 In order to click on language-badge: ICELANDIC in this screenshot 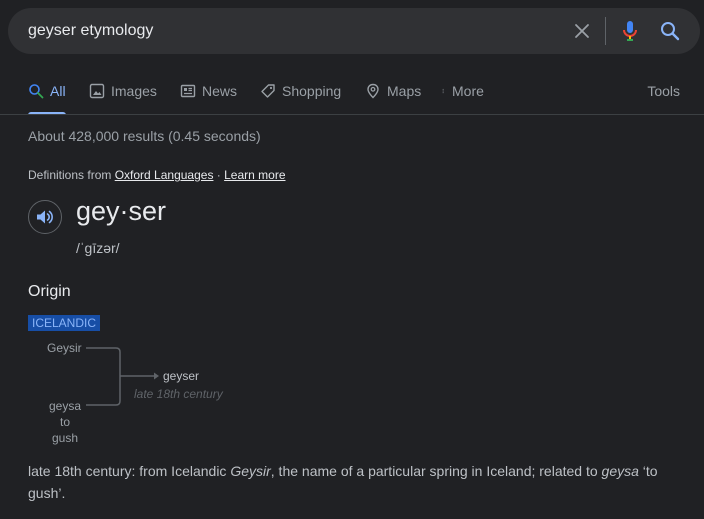, I will do `click(64, 323)`.